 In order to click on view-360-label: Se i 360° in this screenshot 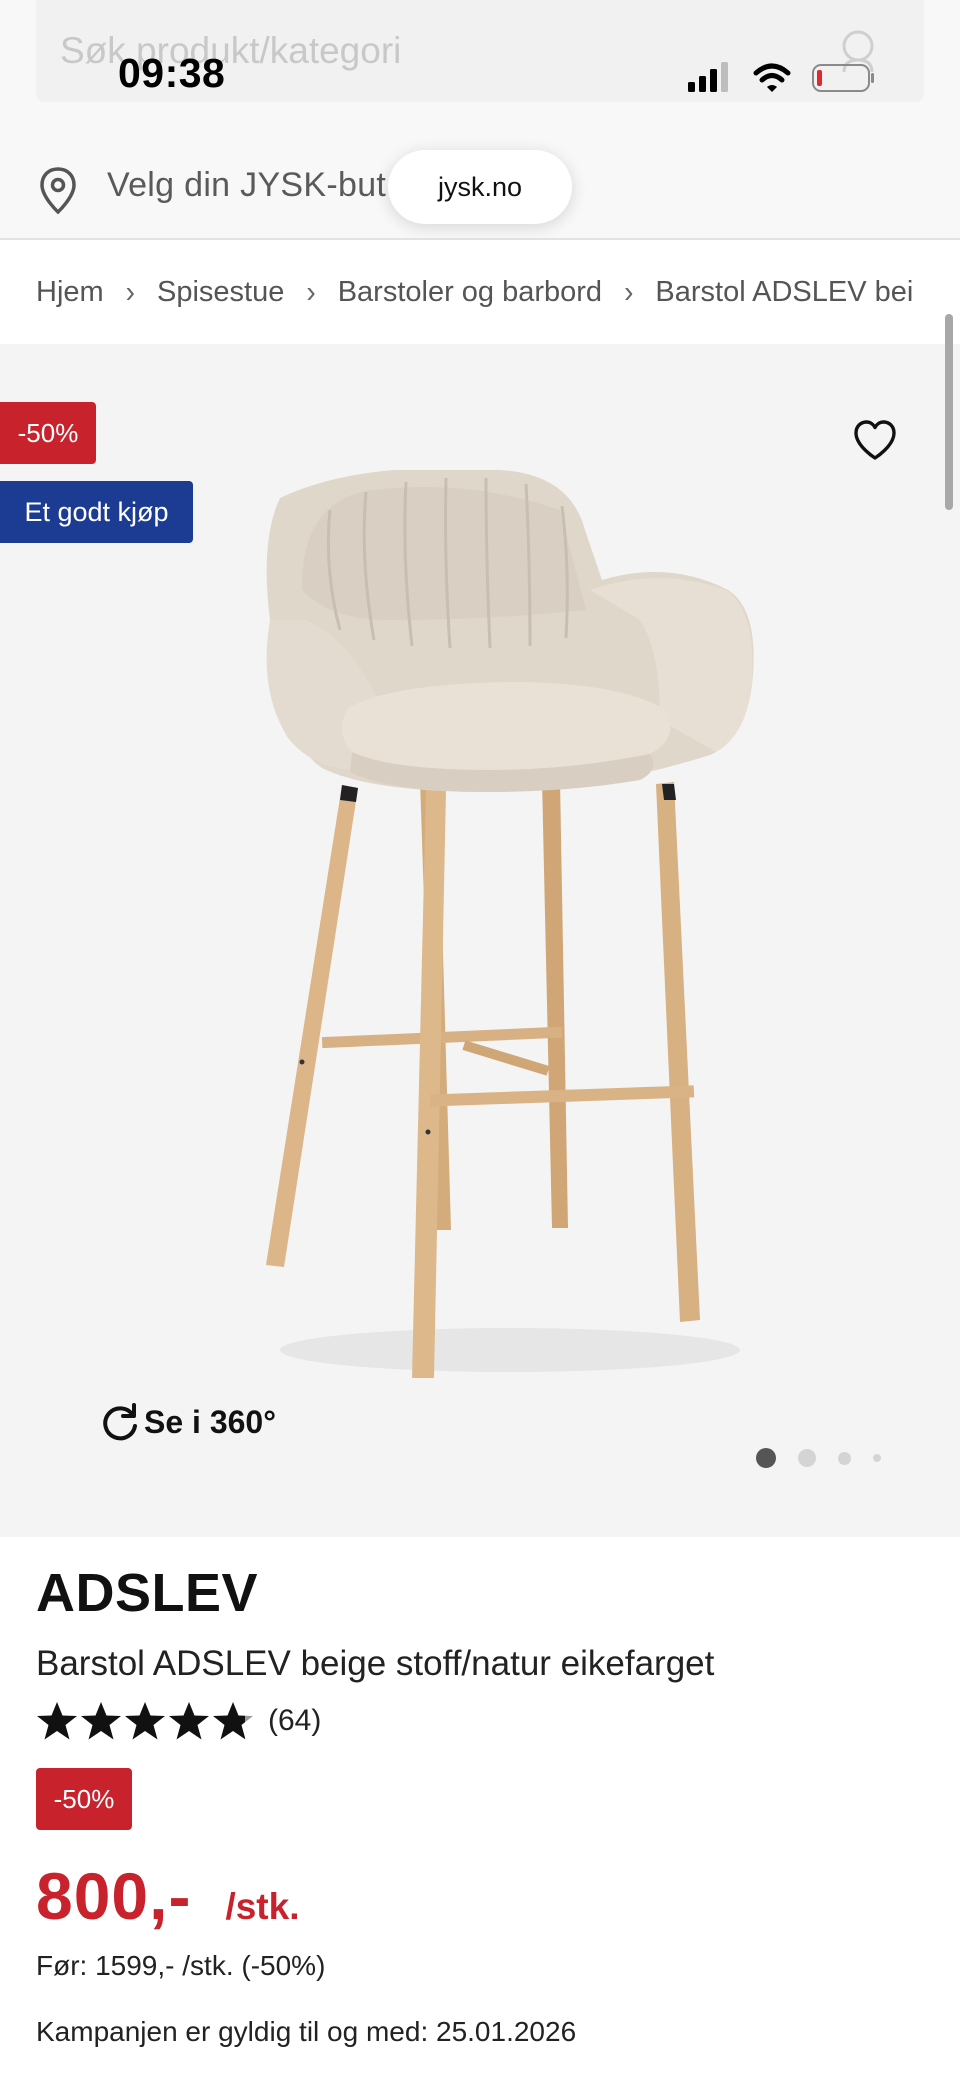, I will do `click(210, 1422)`.